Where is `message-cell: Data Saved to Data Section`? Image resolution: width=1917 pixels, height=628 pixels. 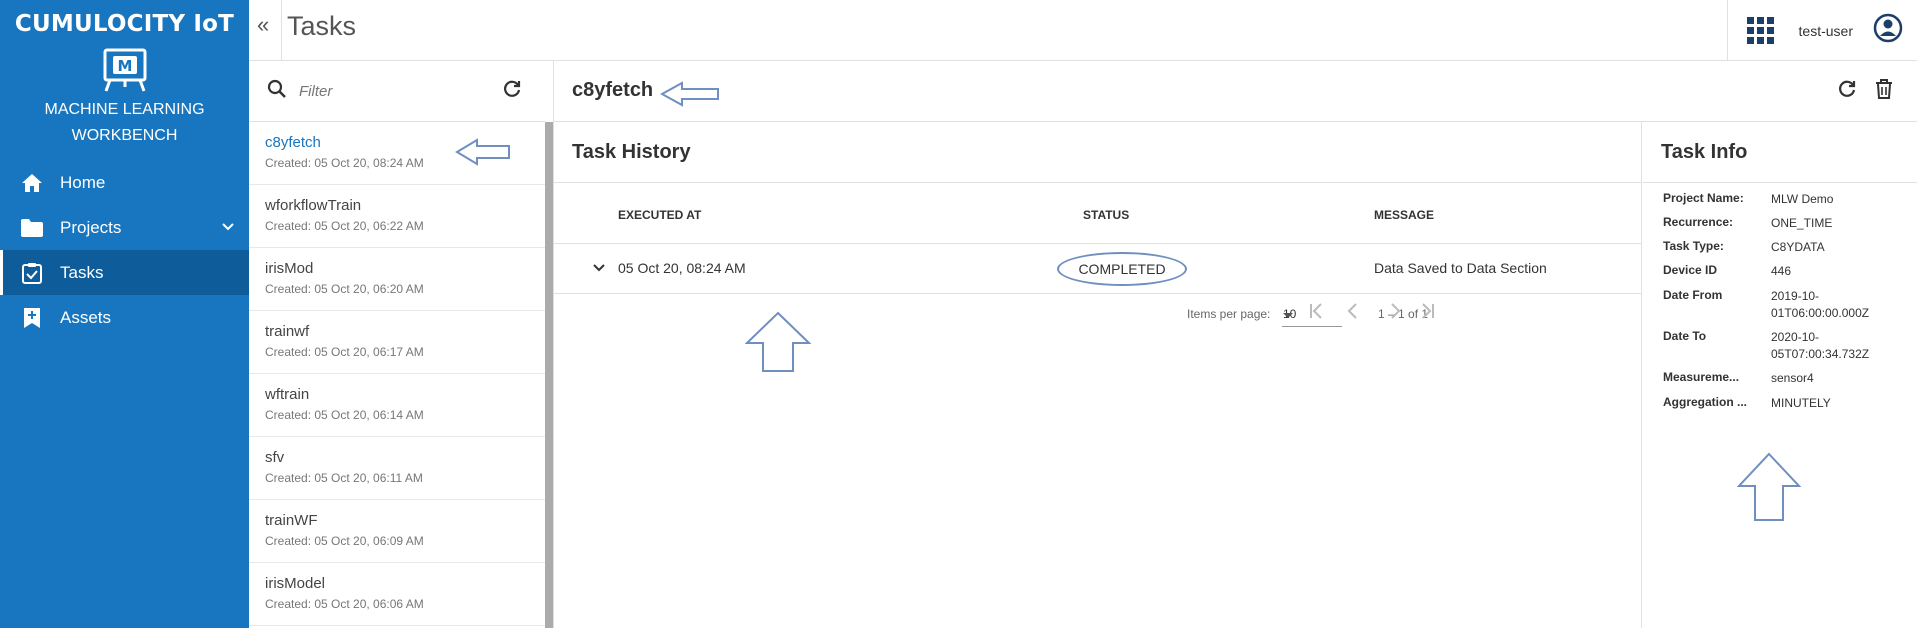
message-cell: Data Saved to Data Section is located at coordinates (1460, 268).